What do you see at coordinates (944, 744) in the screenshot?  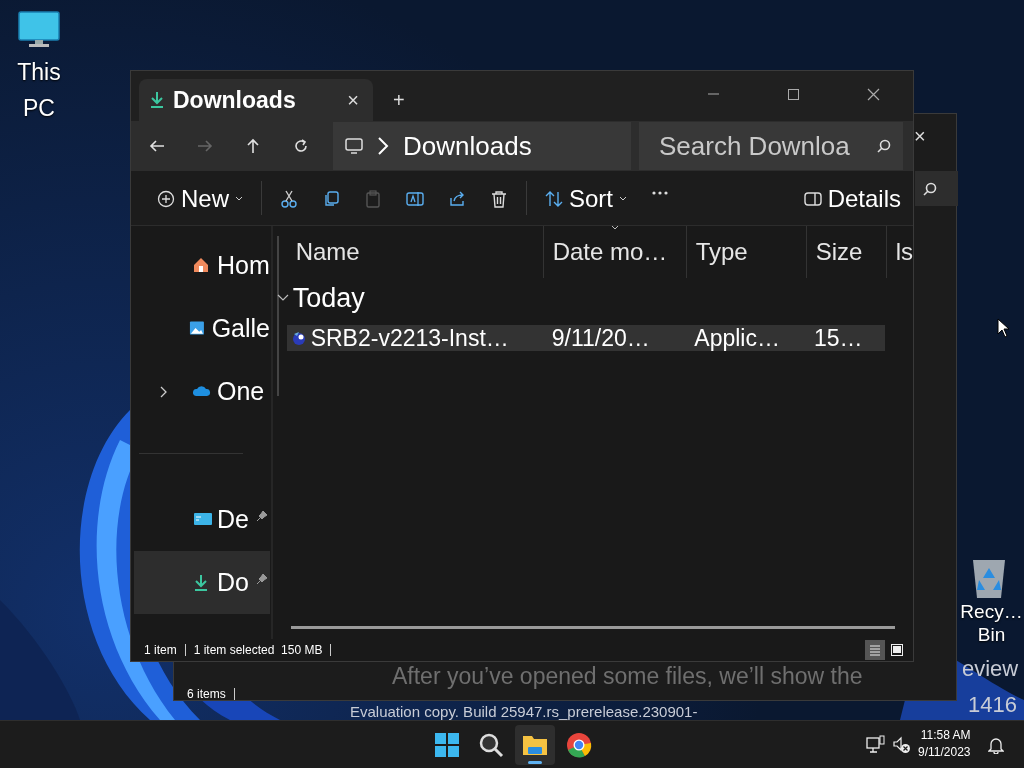 I see `clock: 11:58 AM 9/11/2023` at bounding box center [944, 744].